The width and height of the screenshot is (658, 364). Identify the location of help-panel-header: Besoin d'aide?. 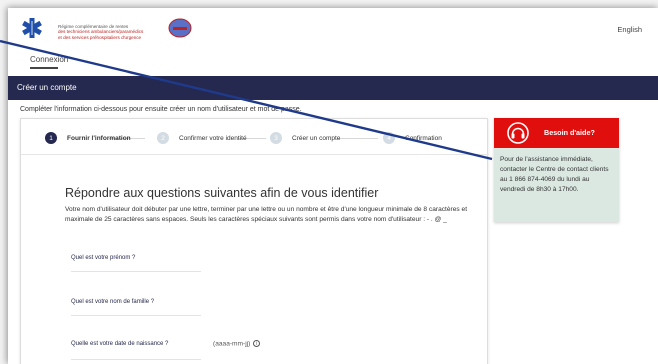
(556, 133).